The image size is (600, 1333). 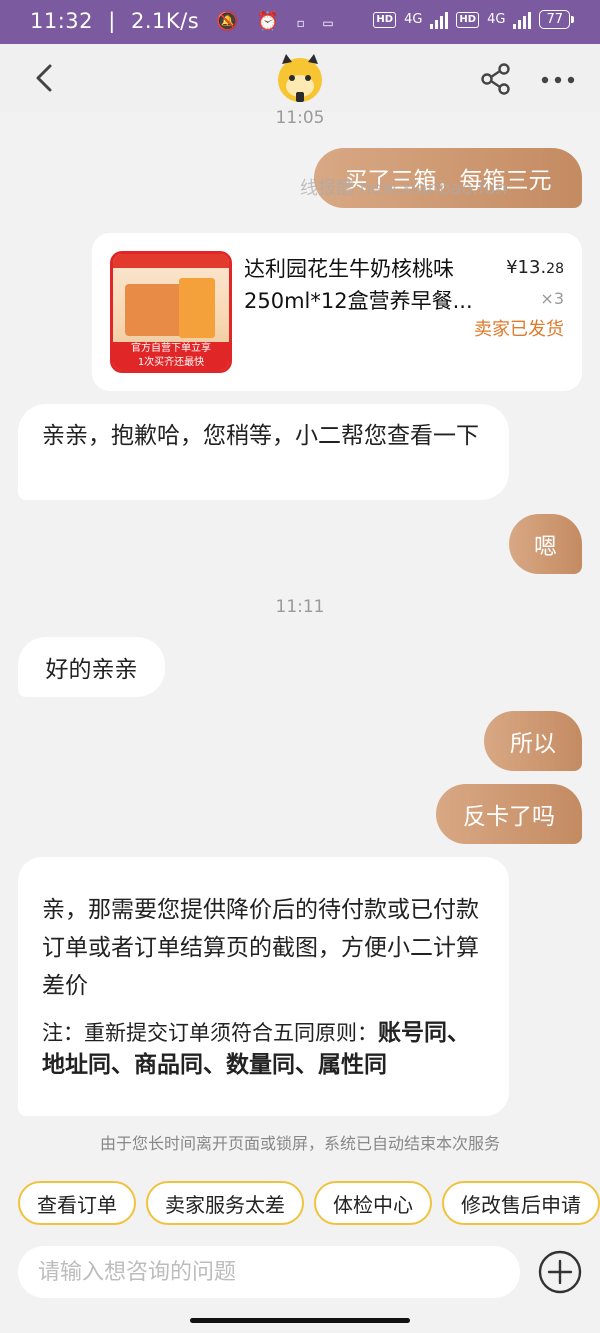 I want to click on product-image: 官方自营下单立享 1次买齐还最快, so click(x=171, y=312).